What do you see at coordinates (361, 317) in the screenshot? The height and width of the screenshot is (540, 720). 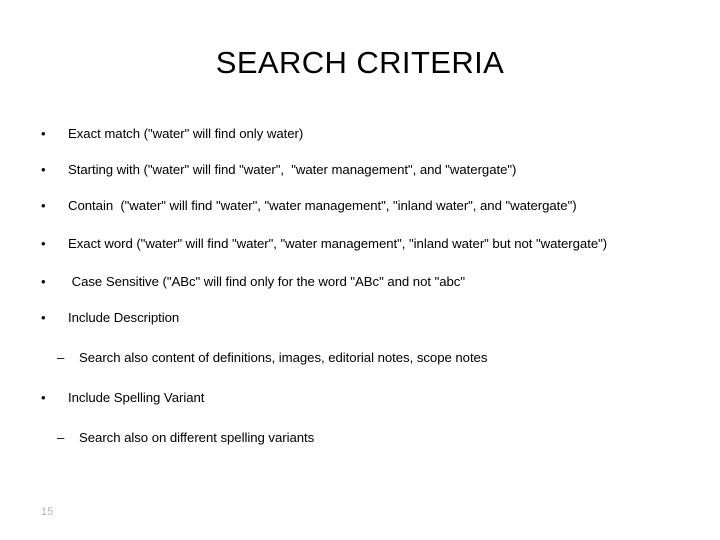 I see `list-item: • Include Description` at bounding box center [361, 317].